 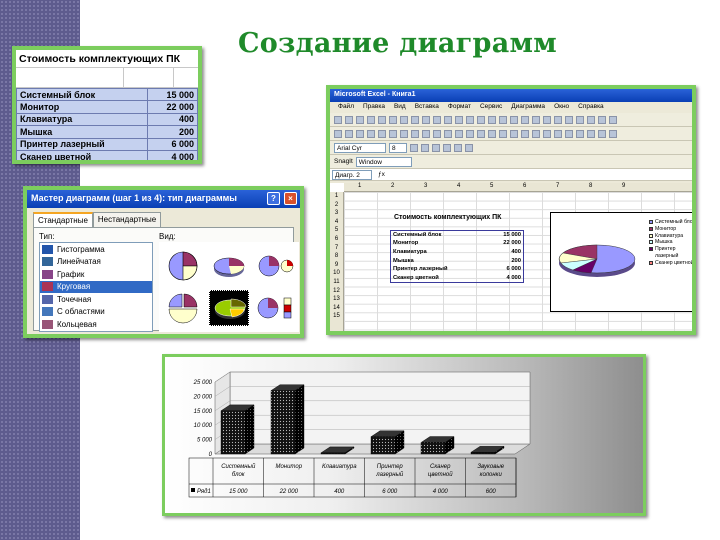 I want to click on chart-subtype-grid, so click(x=229, y=287).